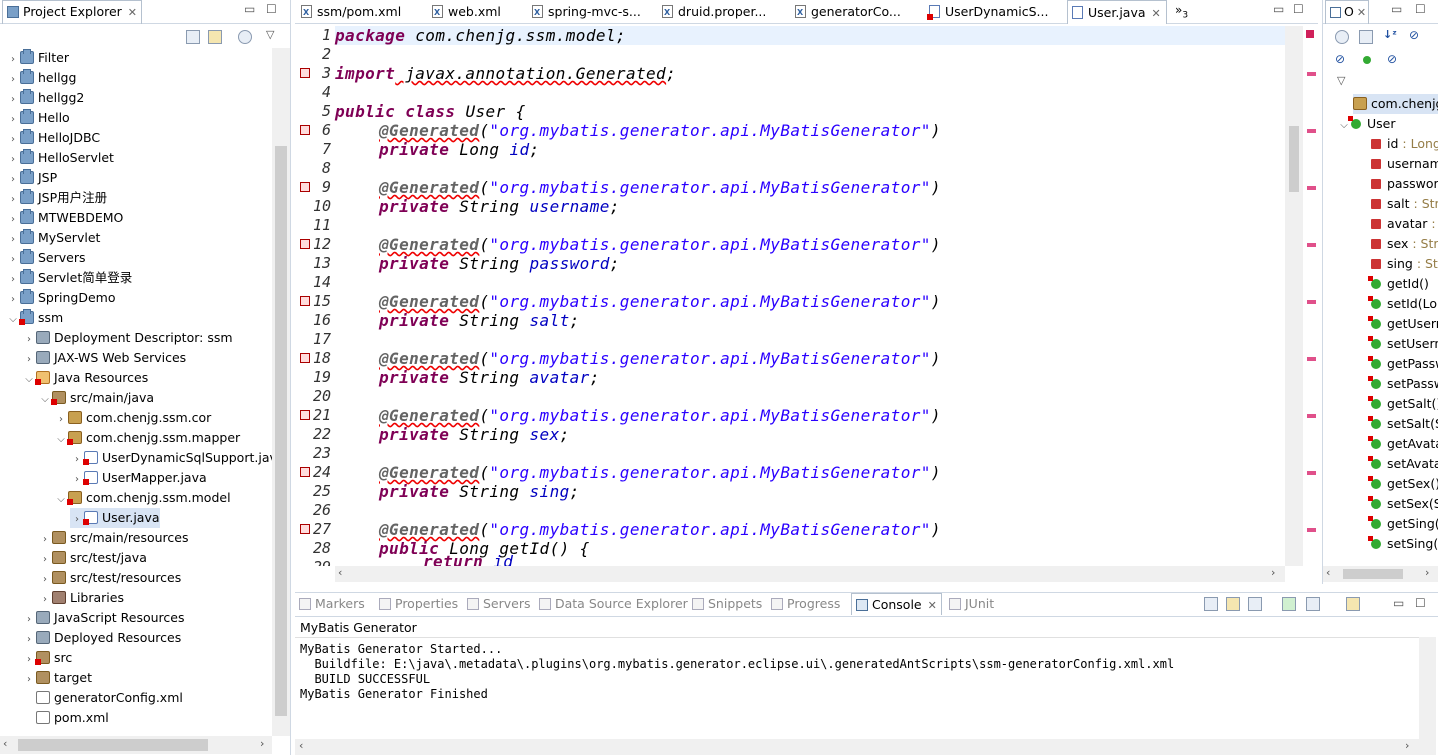 This screenshot has width=1438, height=755. What do you see at coordinates (101, 638) in the screenshot?
I see `tree-item: › Deployed Resources` at bounding box center [101, 638].